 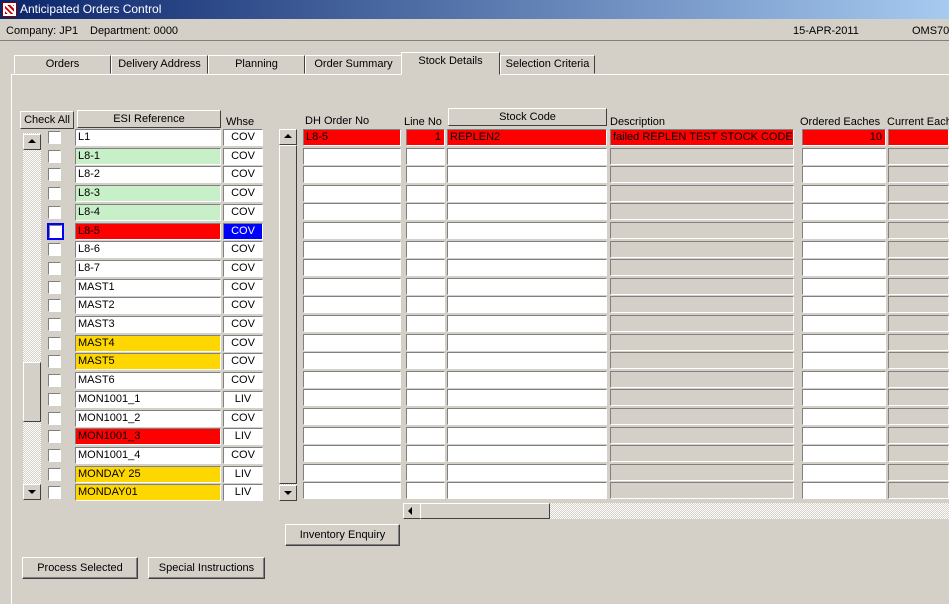 I want to click on left-scroll-up-icon, so click(x=32, y=142).